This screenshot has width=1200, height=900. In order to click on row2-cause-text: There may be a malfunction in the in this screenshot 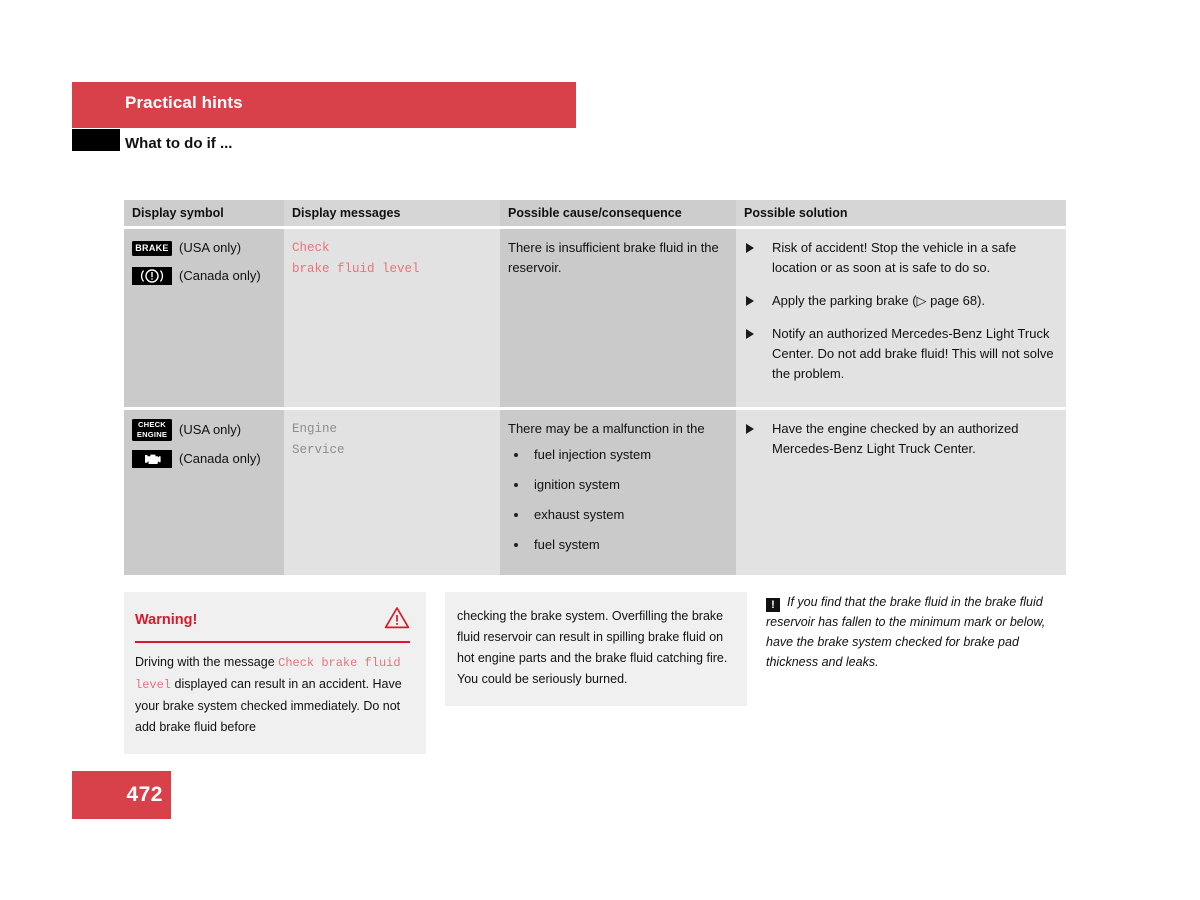, I will do `click(606, 428)`.